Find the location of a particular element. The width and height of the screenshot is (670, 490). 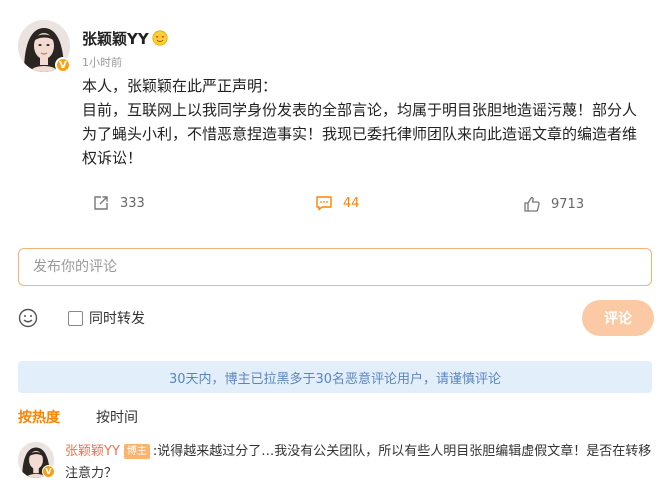

share-button: 333 is located at coordinates (118, 203).